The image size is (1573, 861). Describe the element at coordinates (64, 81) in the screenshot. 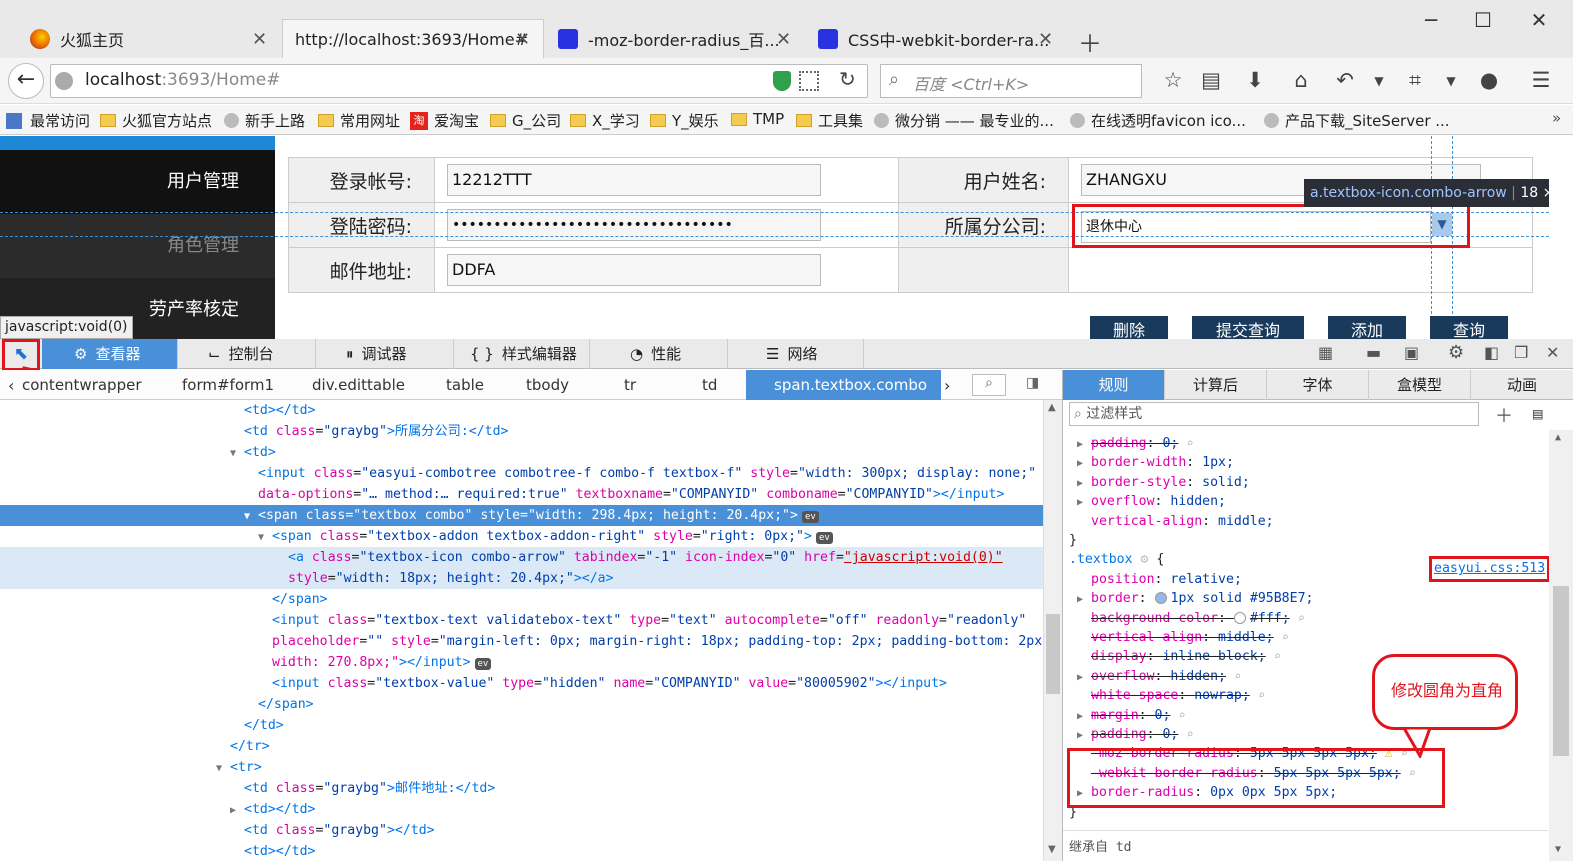

I see `site-info-icon` at that location.